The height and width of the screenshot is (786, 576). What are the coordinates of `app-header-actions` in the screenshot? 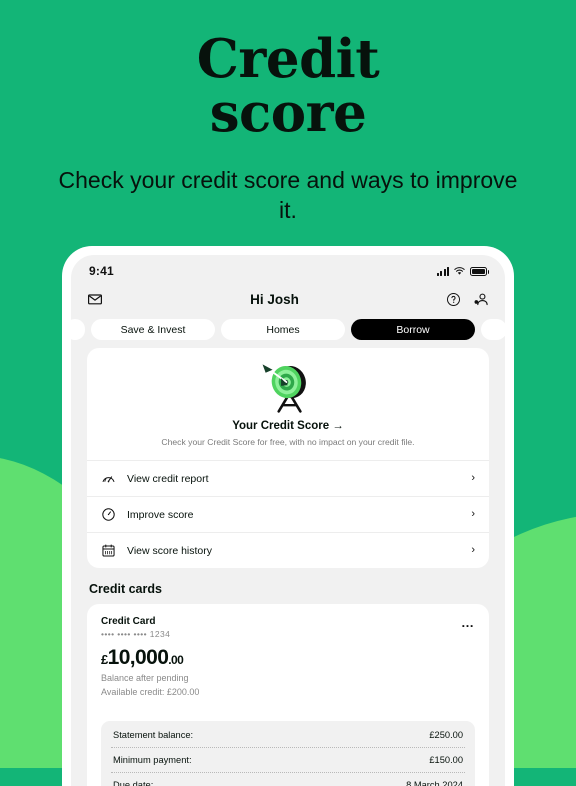 It's located at (467, 299).